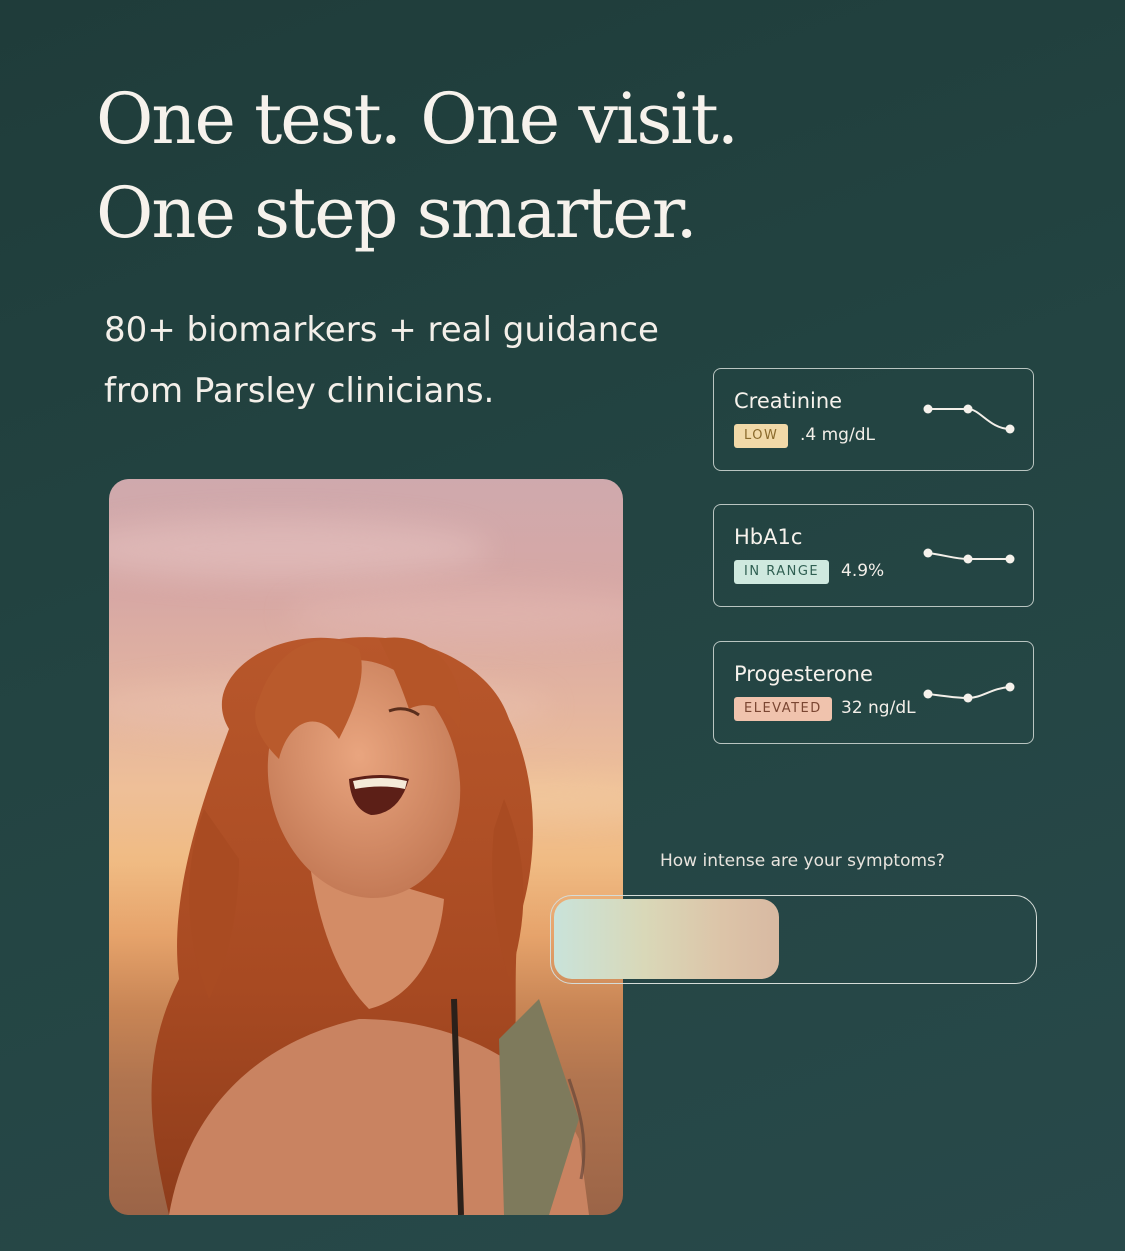 The width and height of the screenshot is (1125, 1251). What do you see at coordinates (417, 119) in the screenshot?
I see `headline-line-1: One test. One visit.` at bounding box center [417, 119].